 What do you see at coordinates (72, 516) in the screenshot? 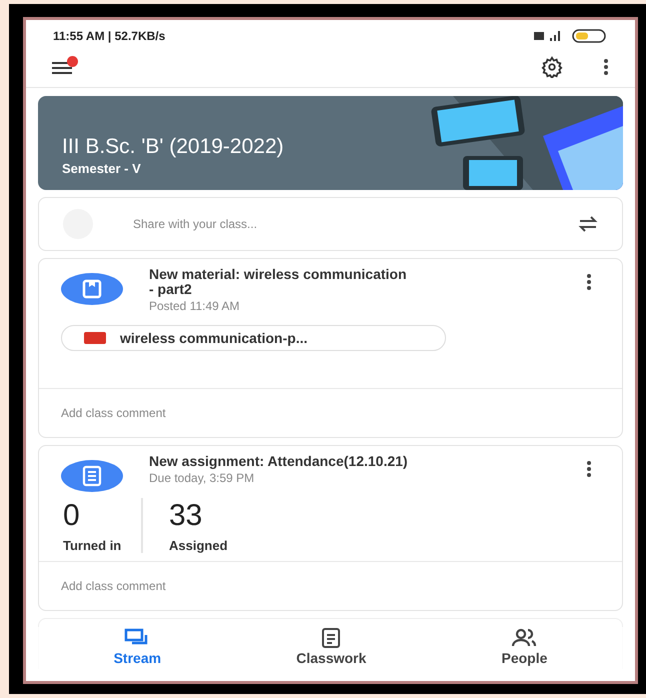
I see `stat-value: 0` at bounding box center [72, 516].